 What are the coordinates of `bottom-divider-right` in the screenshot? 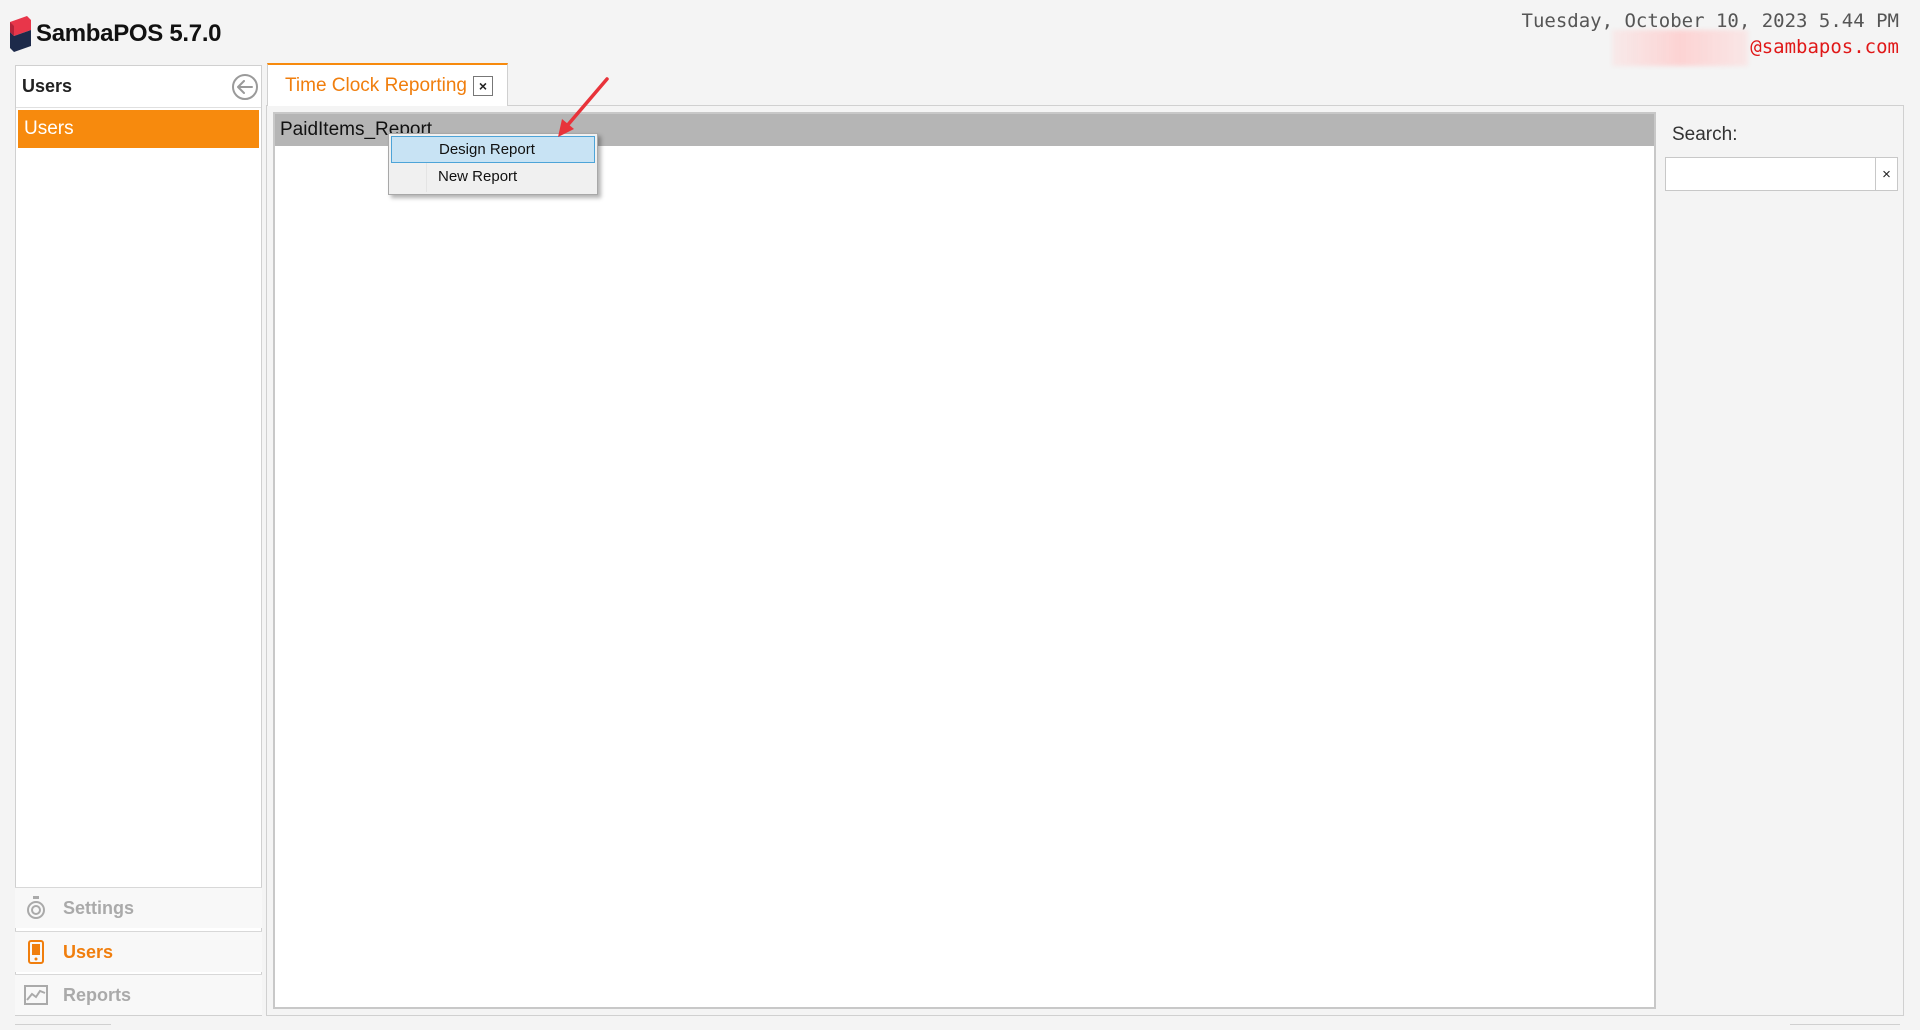 It's located at (1845, 1027).